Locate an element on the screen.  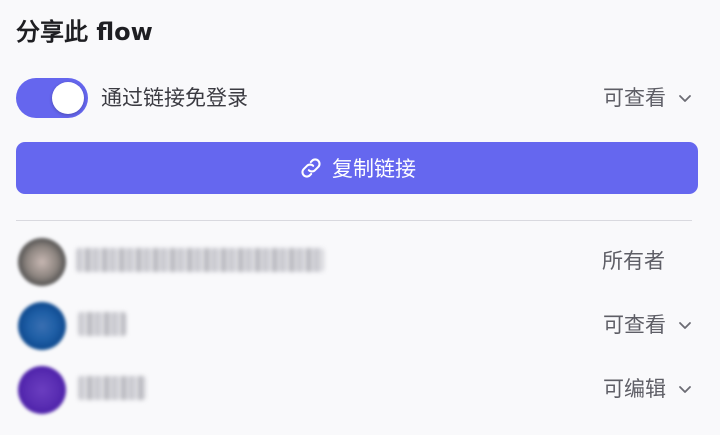
link-sharing-label: 通过链接免登录 is located at coordinates (174, 98).